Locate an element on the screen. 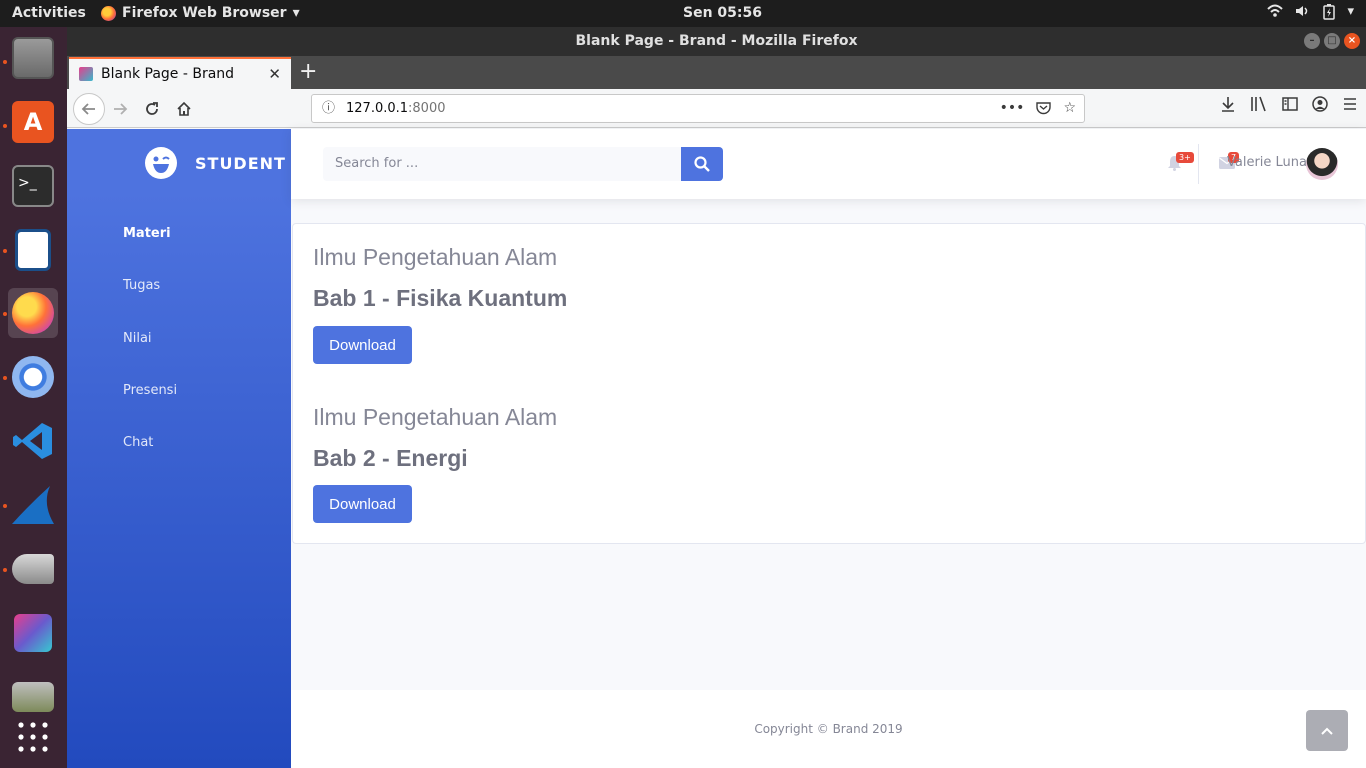 The width and height of the screenshot is (1366, 768). back-icon is located at coordinates (88, 109).